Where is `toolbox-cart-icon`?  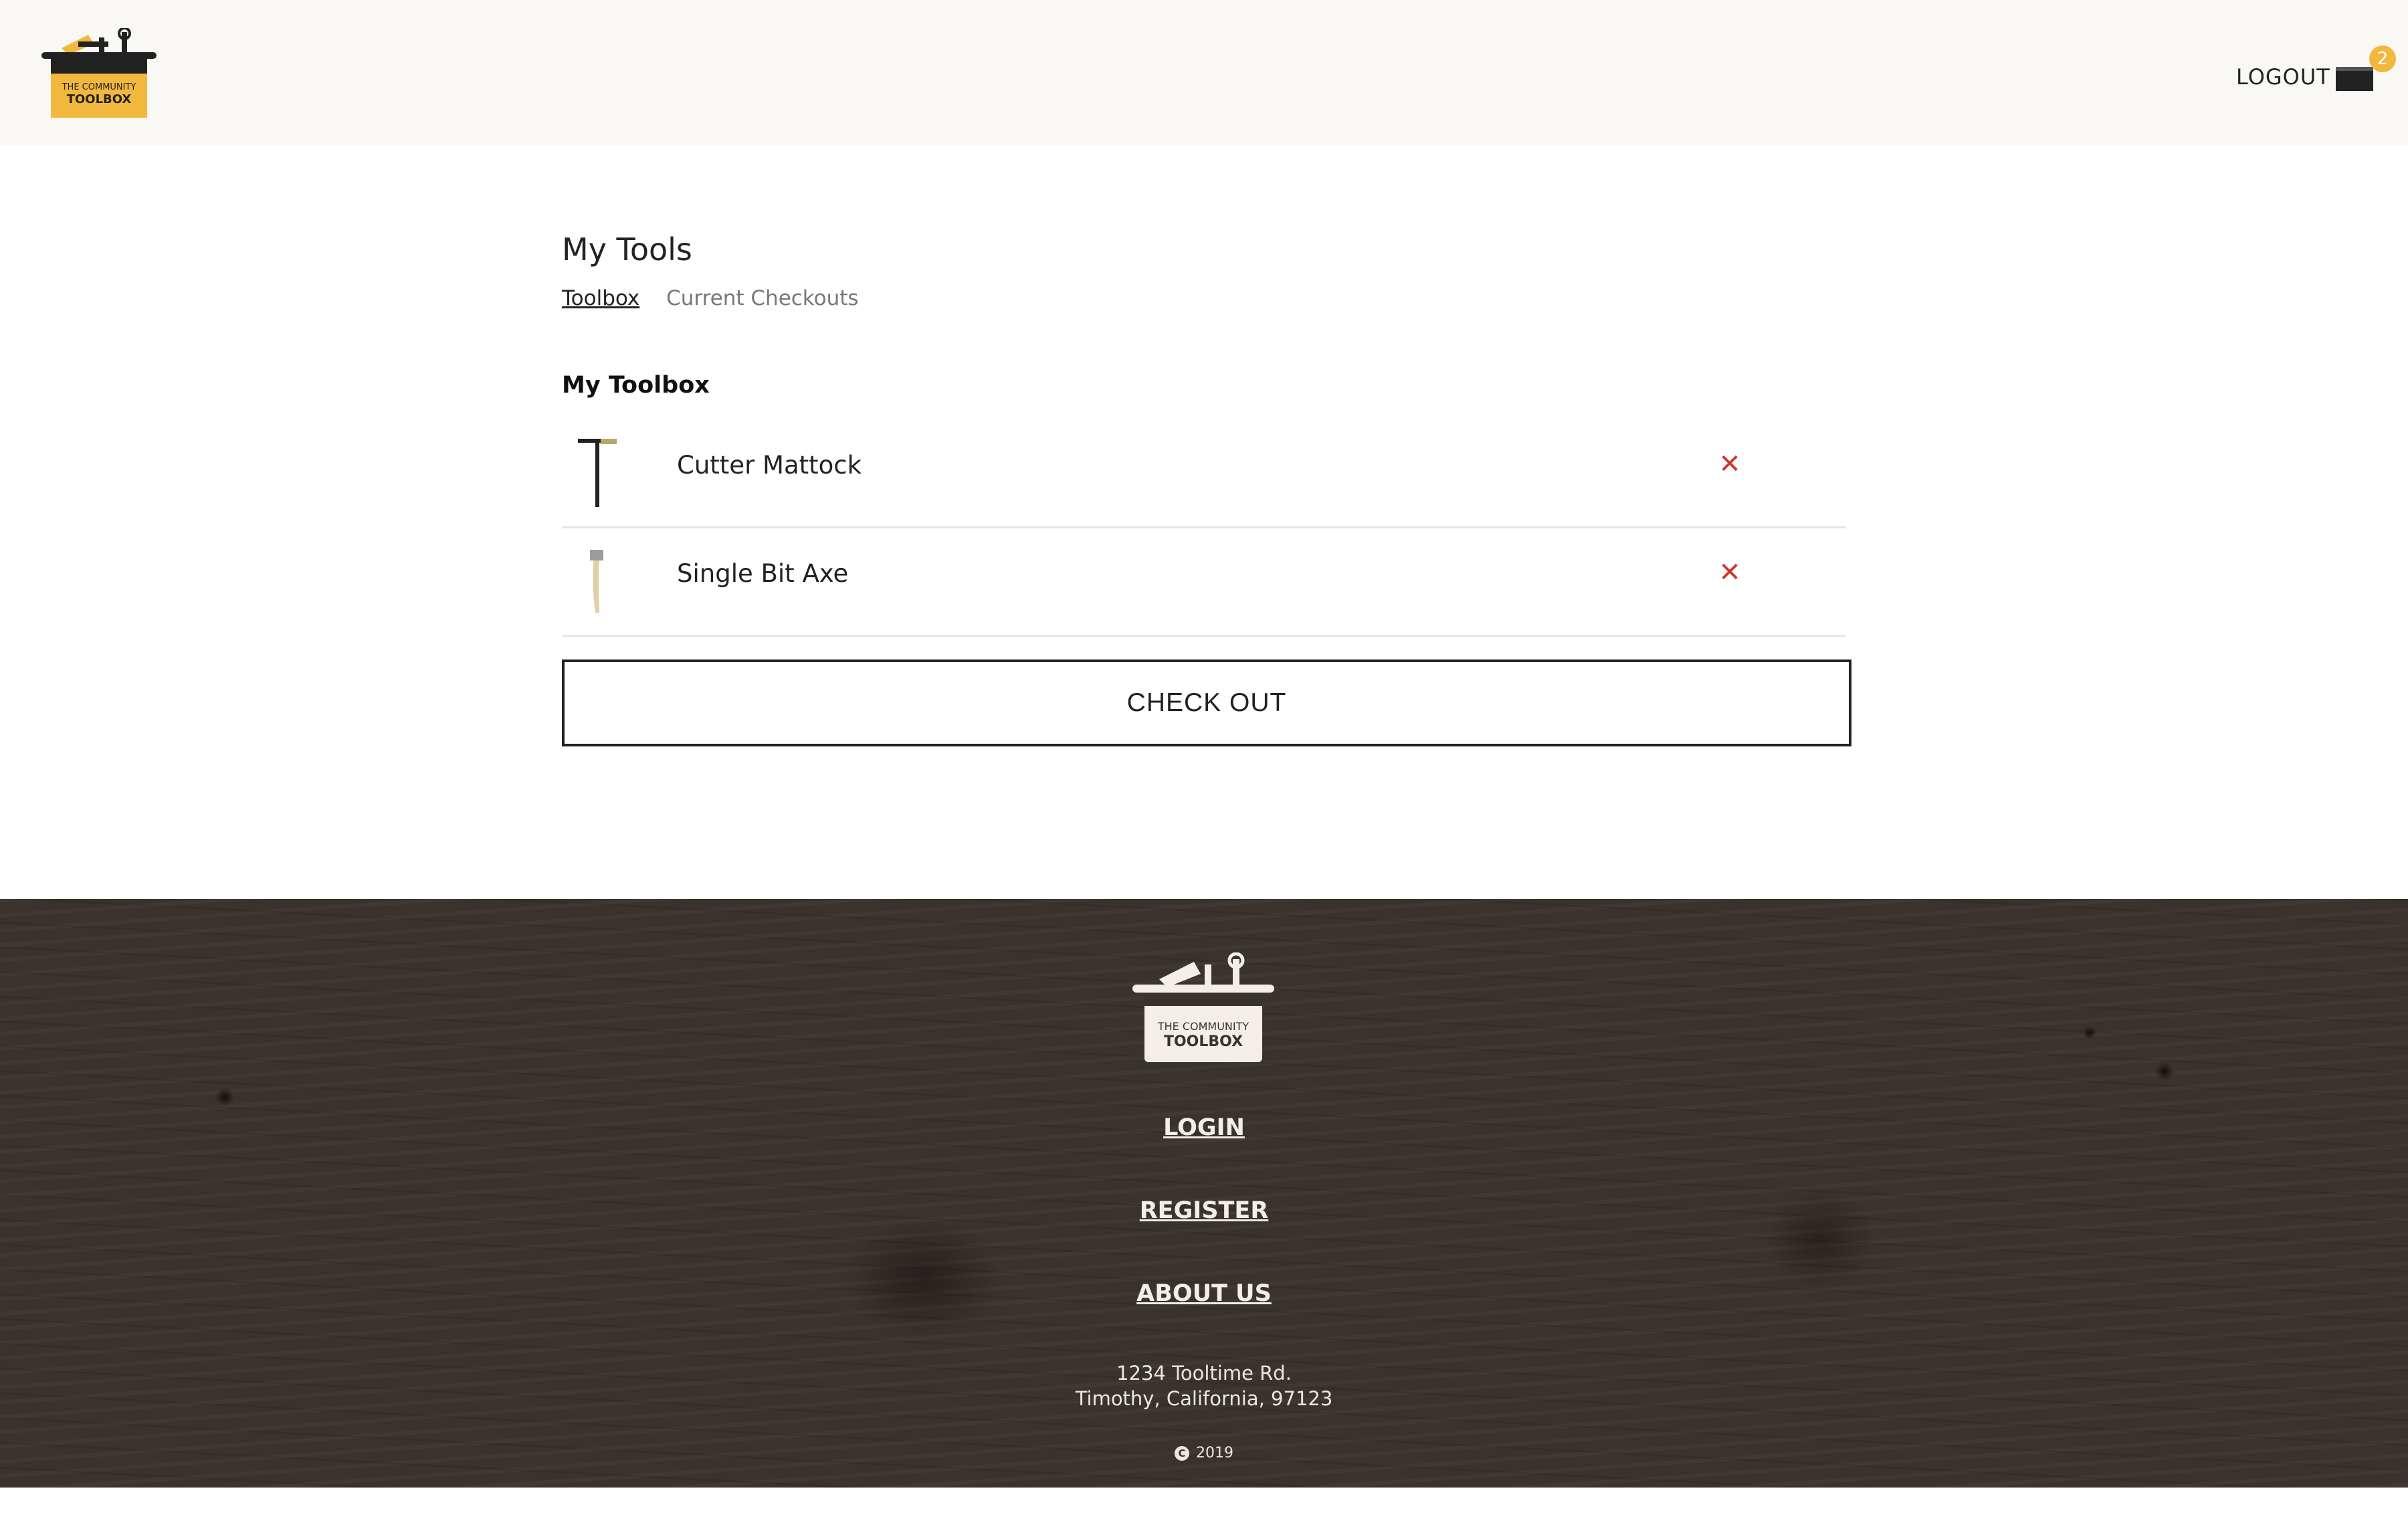 toolbox-cart-icon is located at coordinates (2354, 79).